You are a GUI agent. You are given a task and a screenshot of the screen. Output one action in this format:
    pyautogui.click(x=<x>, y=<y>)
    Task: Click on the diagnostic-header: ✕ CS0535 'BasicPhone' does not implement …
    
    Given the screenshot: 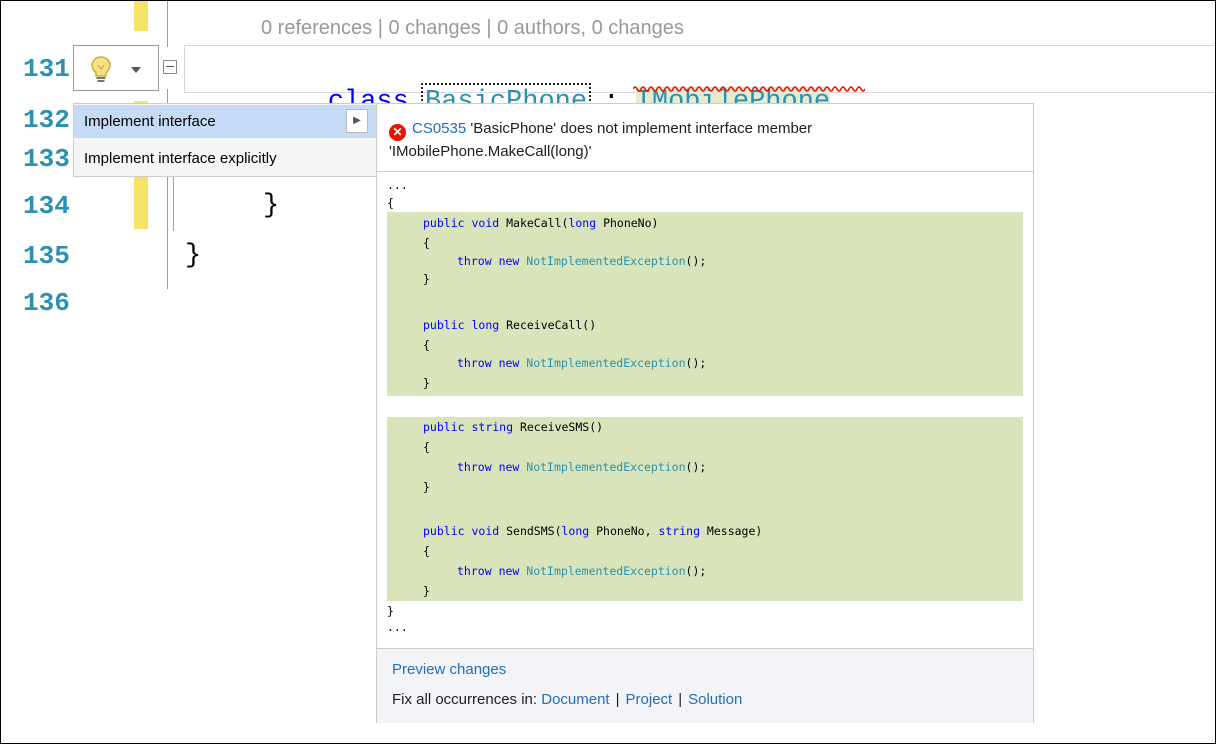 What is the action you would take?
    pyautogui.click(x=699, y=140)
    